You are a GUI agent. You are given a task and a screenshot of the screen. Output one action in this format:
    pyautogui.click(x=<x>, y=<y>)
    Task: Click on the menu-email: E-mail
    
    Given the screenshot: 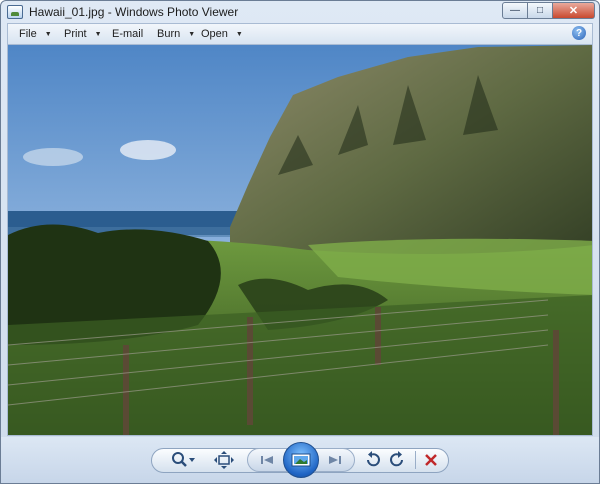 What is the action you would take?
    pyautogui.click(x=127, y=34)
    